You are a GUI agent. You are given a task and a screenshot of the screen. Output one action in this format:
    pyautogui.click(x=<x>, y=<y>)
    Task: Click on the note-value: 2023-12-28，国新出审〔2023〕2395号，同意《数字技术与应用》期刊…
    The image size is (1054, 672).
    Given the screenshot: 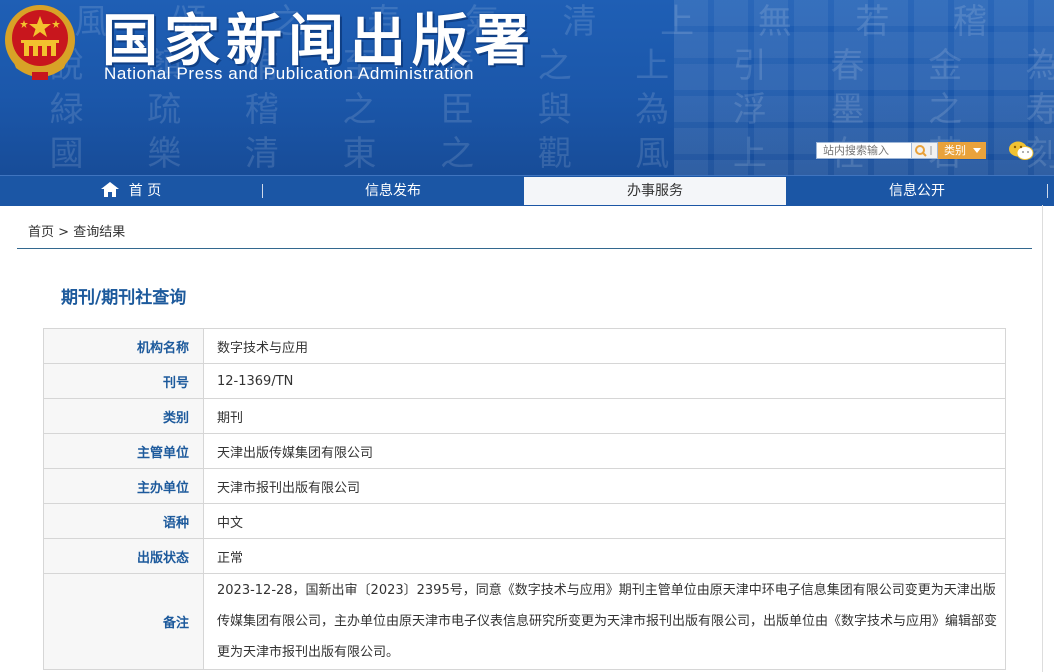 What is the action you would take?
    pyautogui.click(x=604, y=621)
    